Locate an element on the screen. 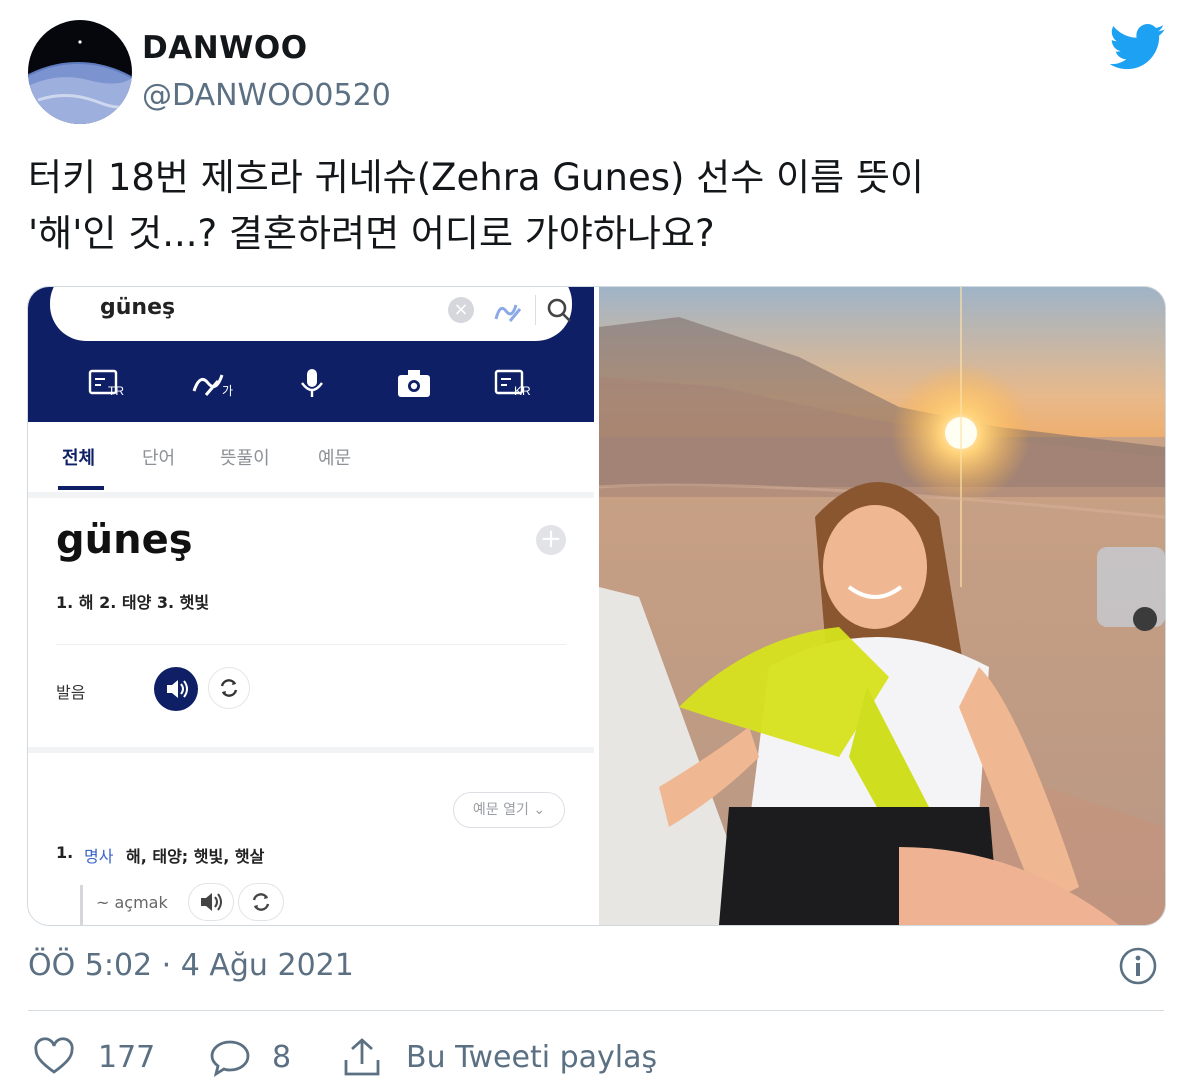  search-icon is located at coordinates (559, 310).